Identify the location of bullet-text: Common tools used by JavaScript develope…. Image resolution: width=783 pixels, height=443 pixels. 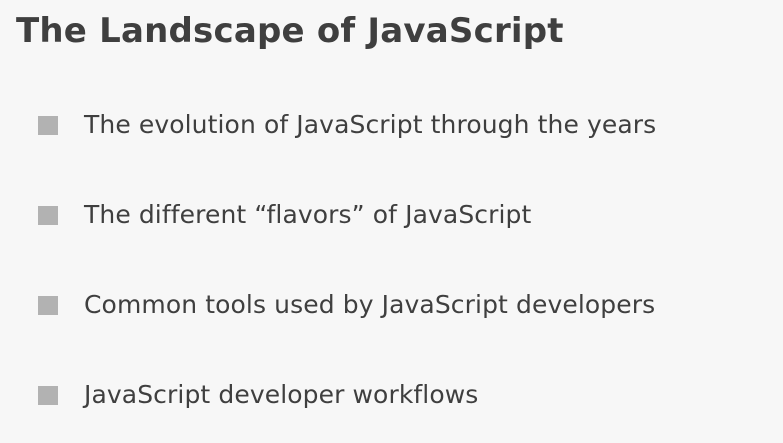
(370, 304).